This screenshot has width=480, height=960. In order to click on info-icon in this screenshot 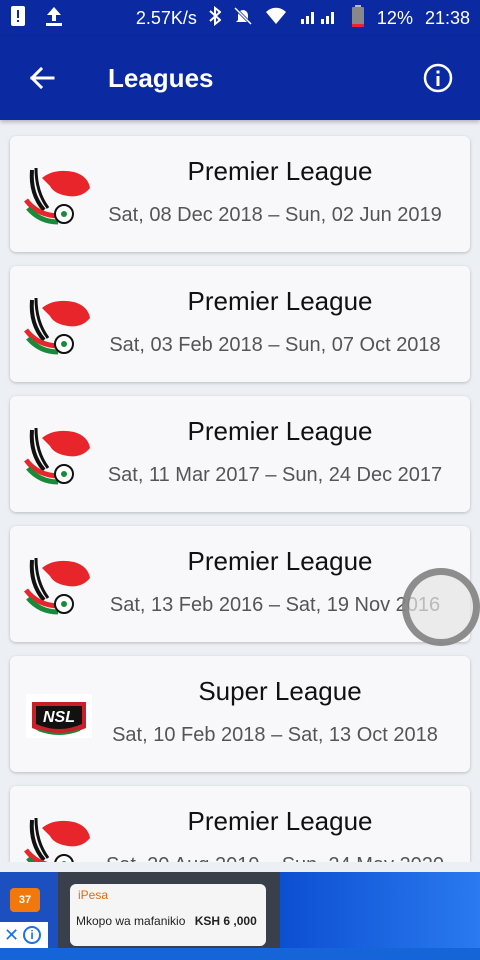, I will do `click(438, 78)`.